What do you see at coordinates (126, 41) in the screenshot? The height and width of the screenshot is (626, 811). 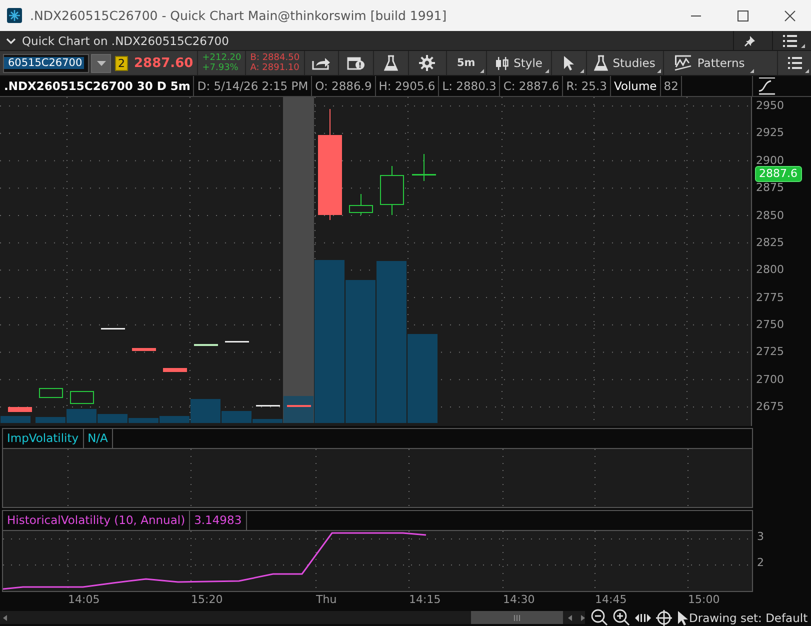 I see `panel-title: Quick Chart on .NDX260515C26700` at bounding box center [126, 41].